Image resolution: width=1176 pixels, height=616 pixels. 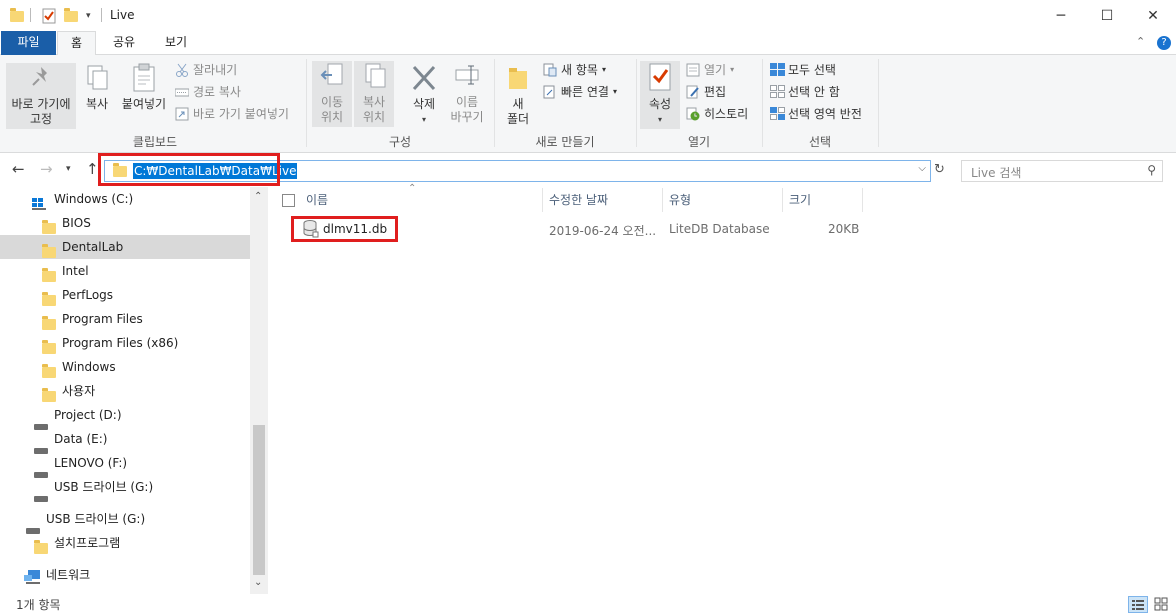 What do you see at coordinates (710, 70) in the screenshot?
I see `open-button: 열기 ▾` at bounding box center [710, 70].